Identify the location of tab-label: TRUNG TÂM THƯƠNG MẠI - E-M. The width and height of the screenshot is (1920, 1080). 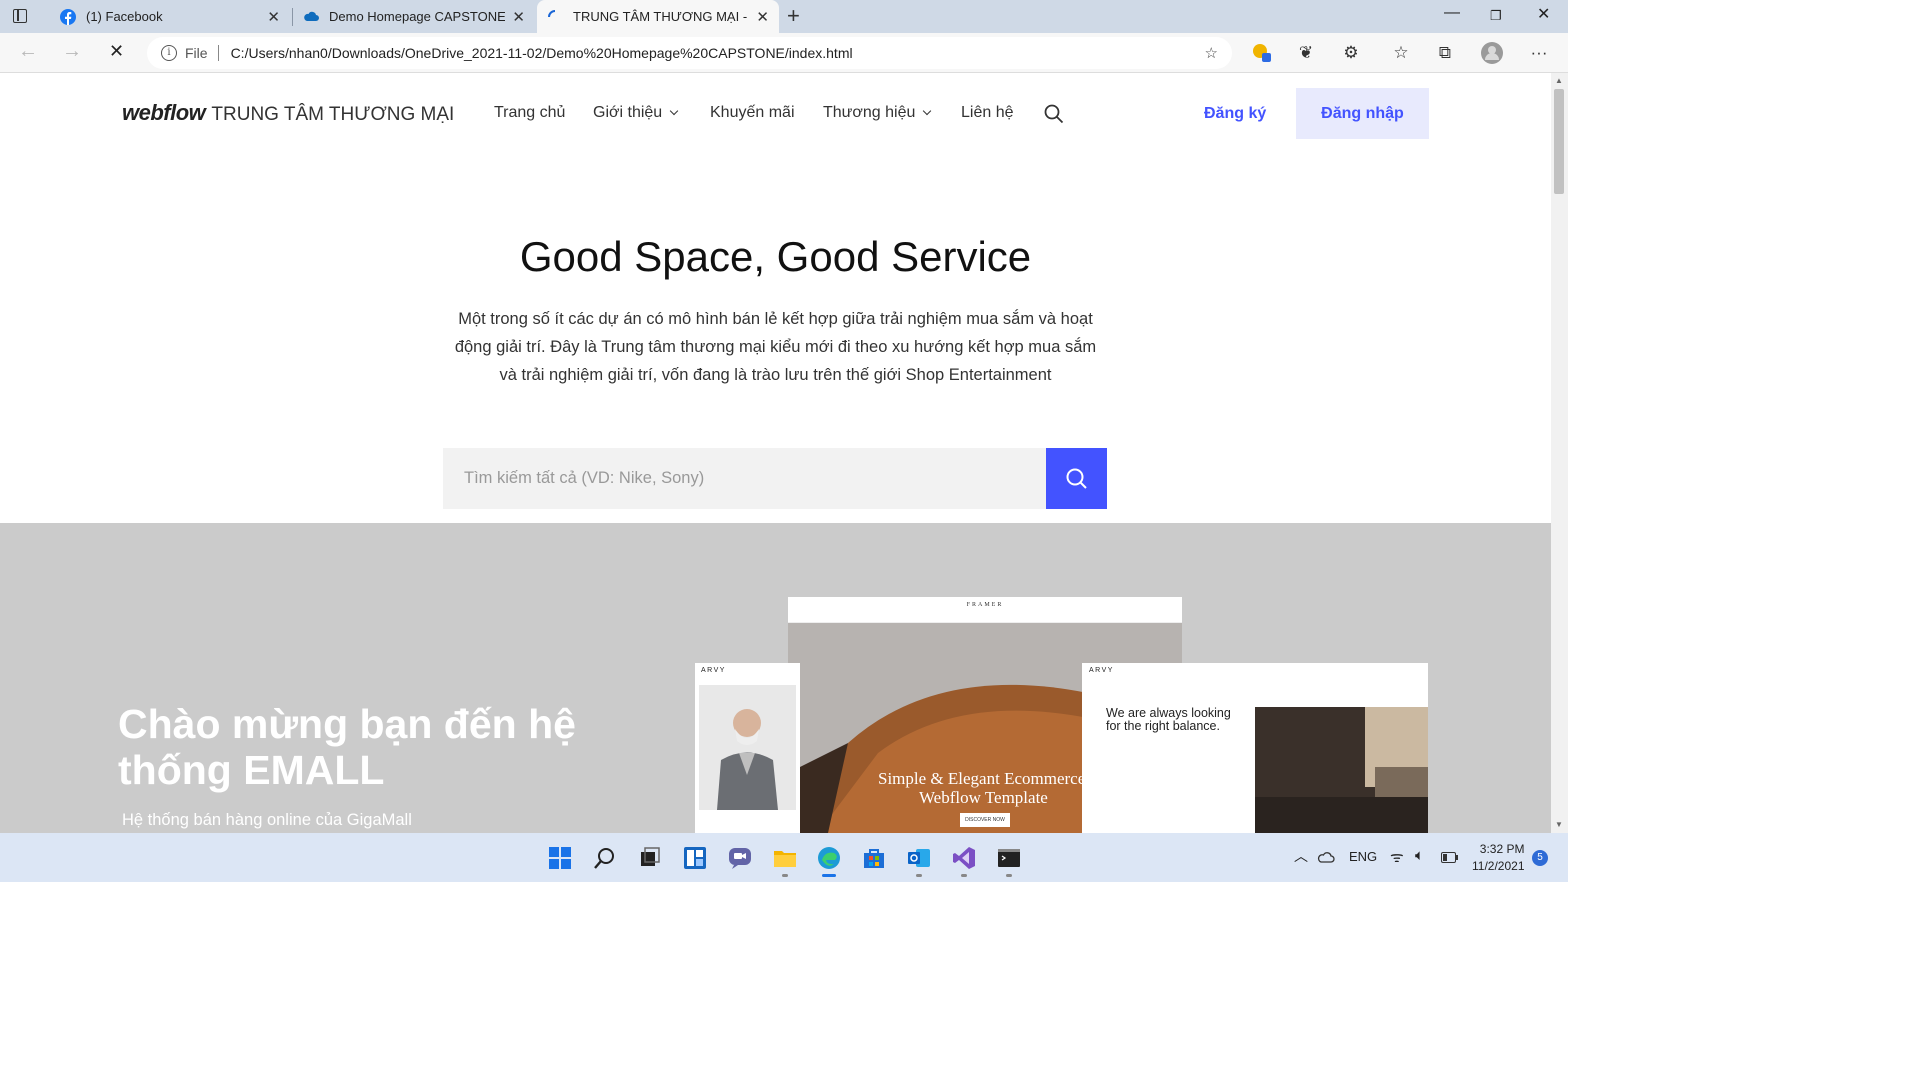
(661, 16).